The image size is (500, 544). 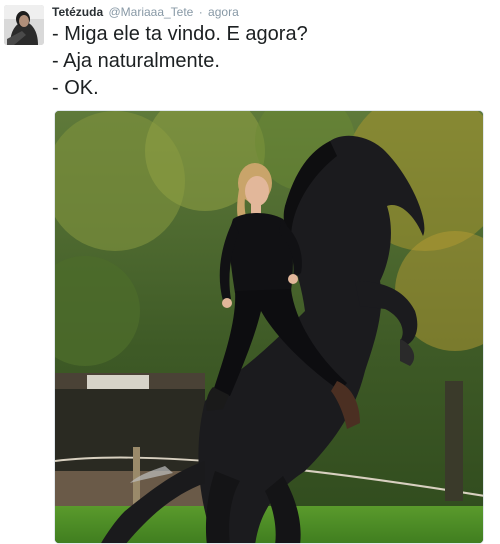 What do you see at coordinates (150, 12) in the screenshot?
I see `user-handle: @Mariaaa_Tete` at bounding box center [150, 12].